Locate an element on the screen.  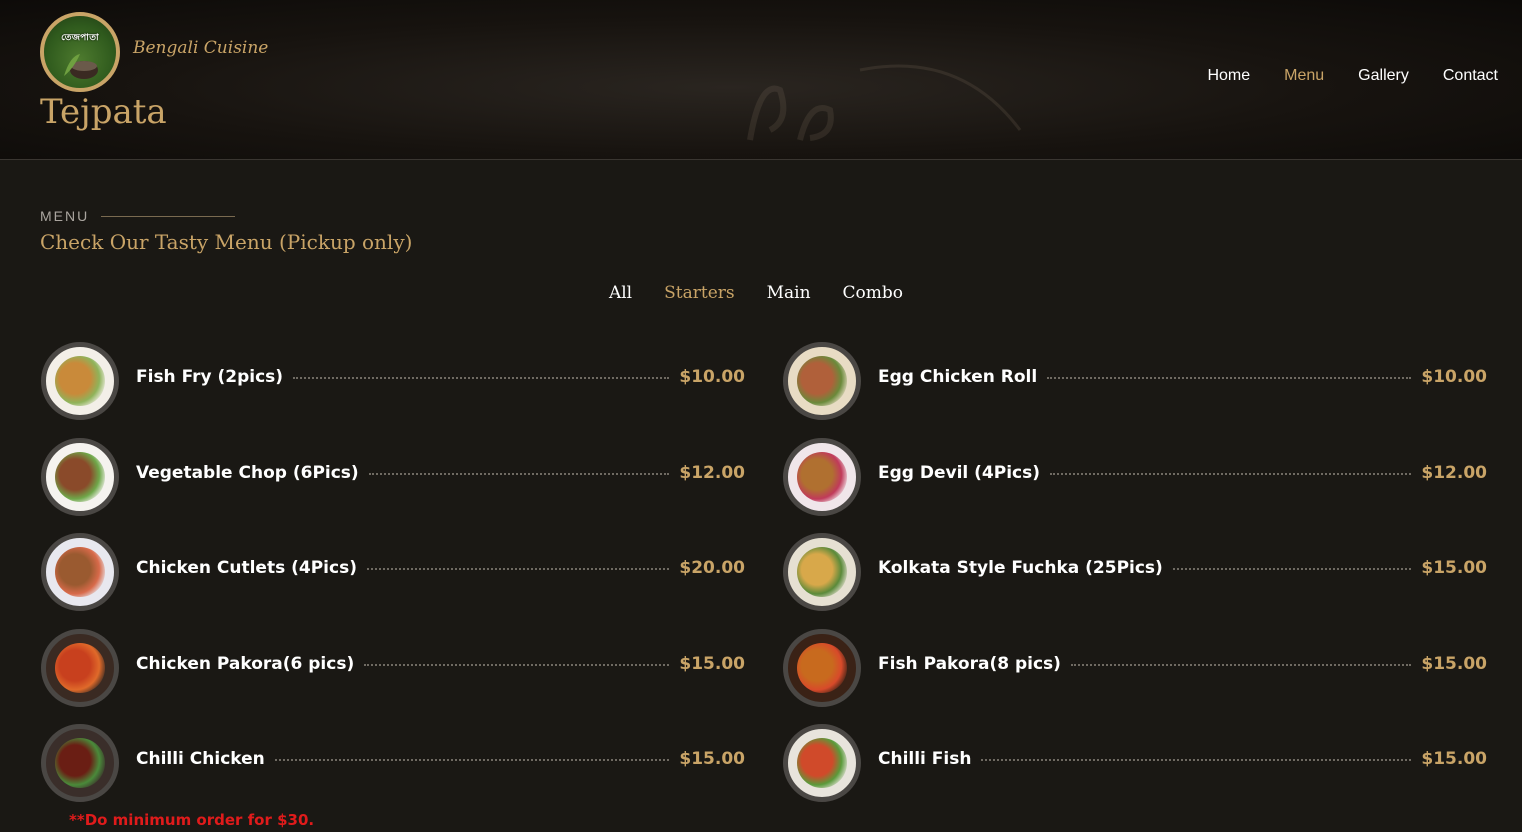
menu-item: Egg Chicken Roll $10.00 is located at coordinates (1135, 390).